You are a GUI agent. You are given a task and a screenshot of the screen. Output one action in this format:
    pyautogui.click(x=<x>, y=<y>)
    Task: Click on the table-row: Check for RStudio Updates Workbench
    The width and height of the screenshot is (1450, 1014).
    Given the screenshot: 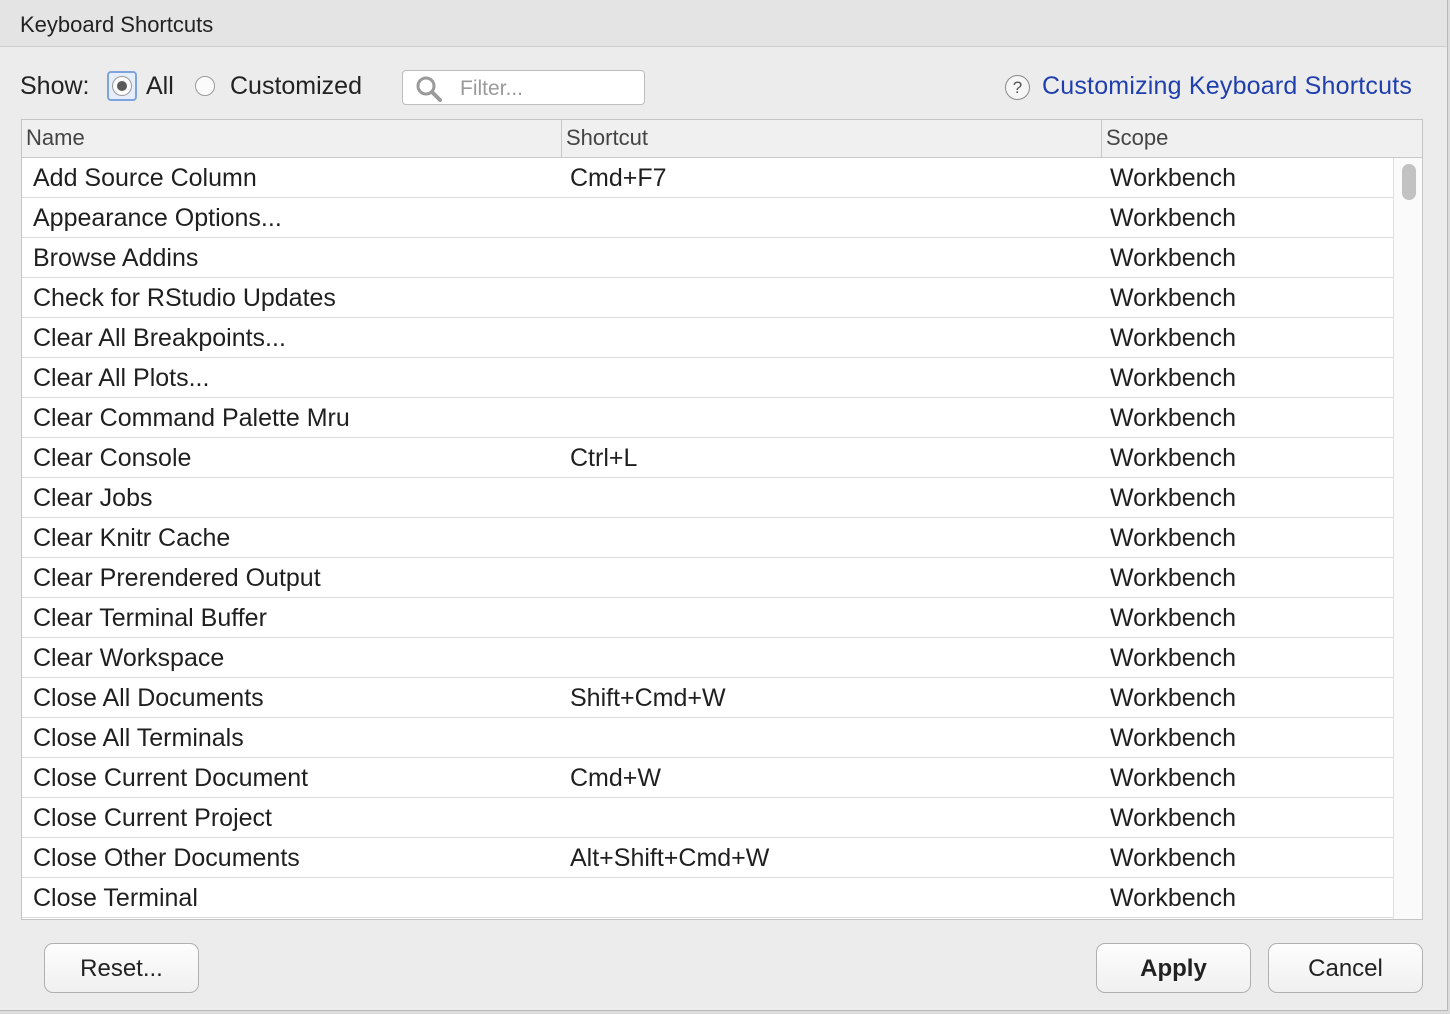 What is the action you would take?
    pyautogui.click(x=707, y=298)
    